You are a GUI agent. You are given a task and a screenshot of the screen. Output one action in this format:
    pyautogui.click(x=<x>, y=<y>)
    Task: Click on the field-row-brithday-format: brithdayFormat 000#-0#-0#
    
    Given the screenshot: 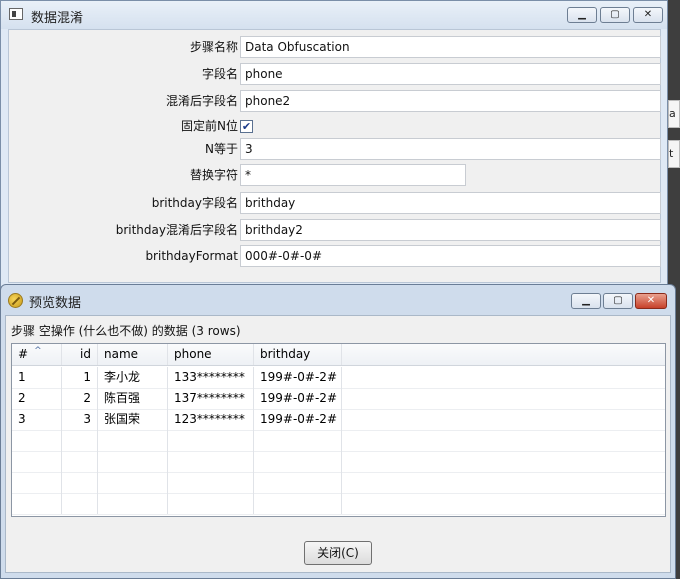 What is the action you would take?
    pyautogui.click(x=335, y=256)
    